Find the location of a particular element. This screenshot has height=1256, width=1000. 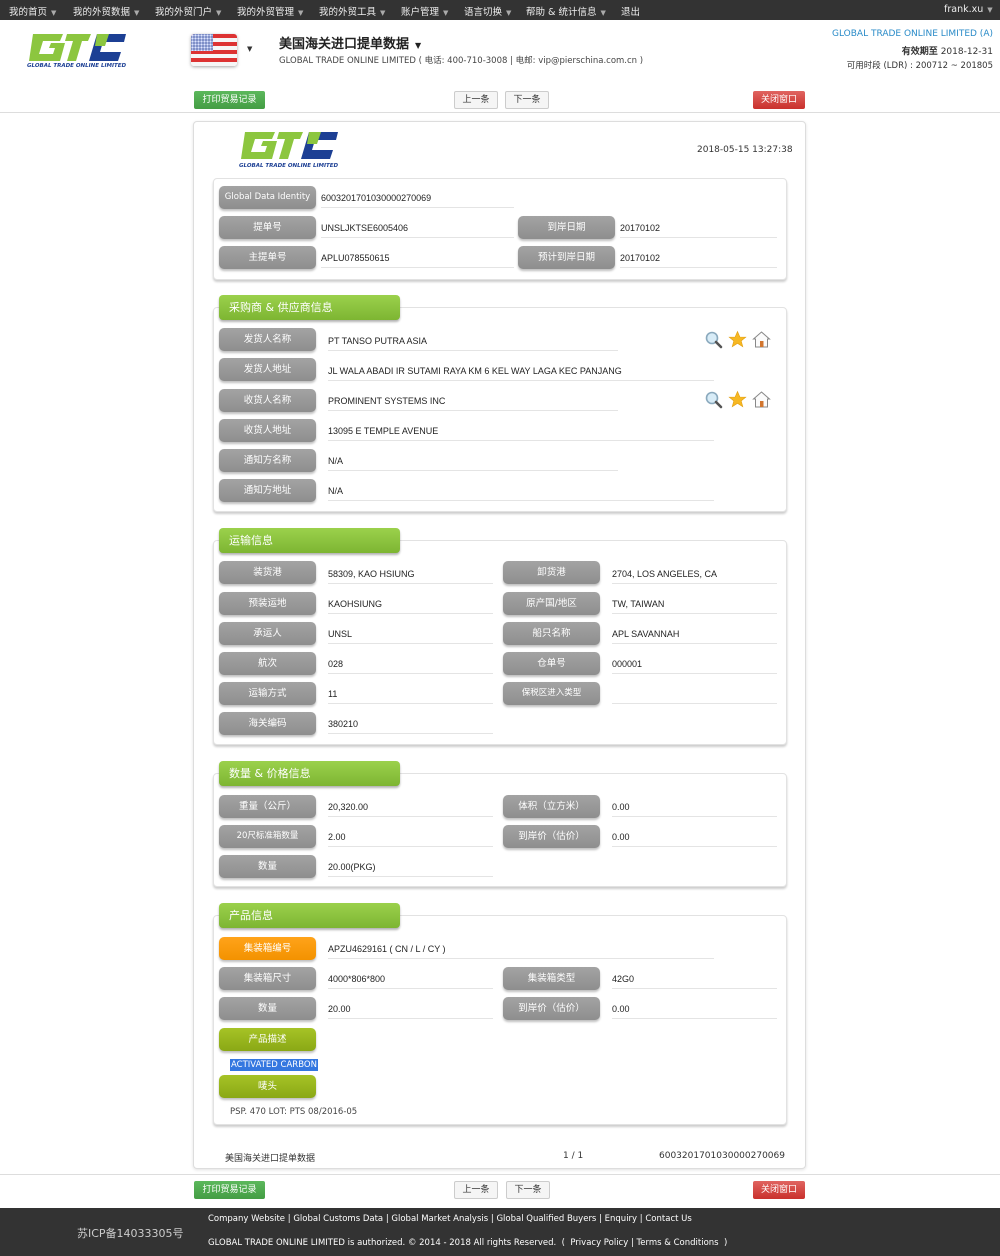

nav-home: 我的首页 ▼ is located at coordinates (32, 11).